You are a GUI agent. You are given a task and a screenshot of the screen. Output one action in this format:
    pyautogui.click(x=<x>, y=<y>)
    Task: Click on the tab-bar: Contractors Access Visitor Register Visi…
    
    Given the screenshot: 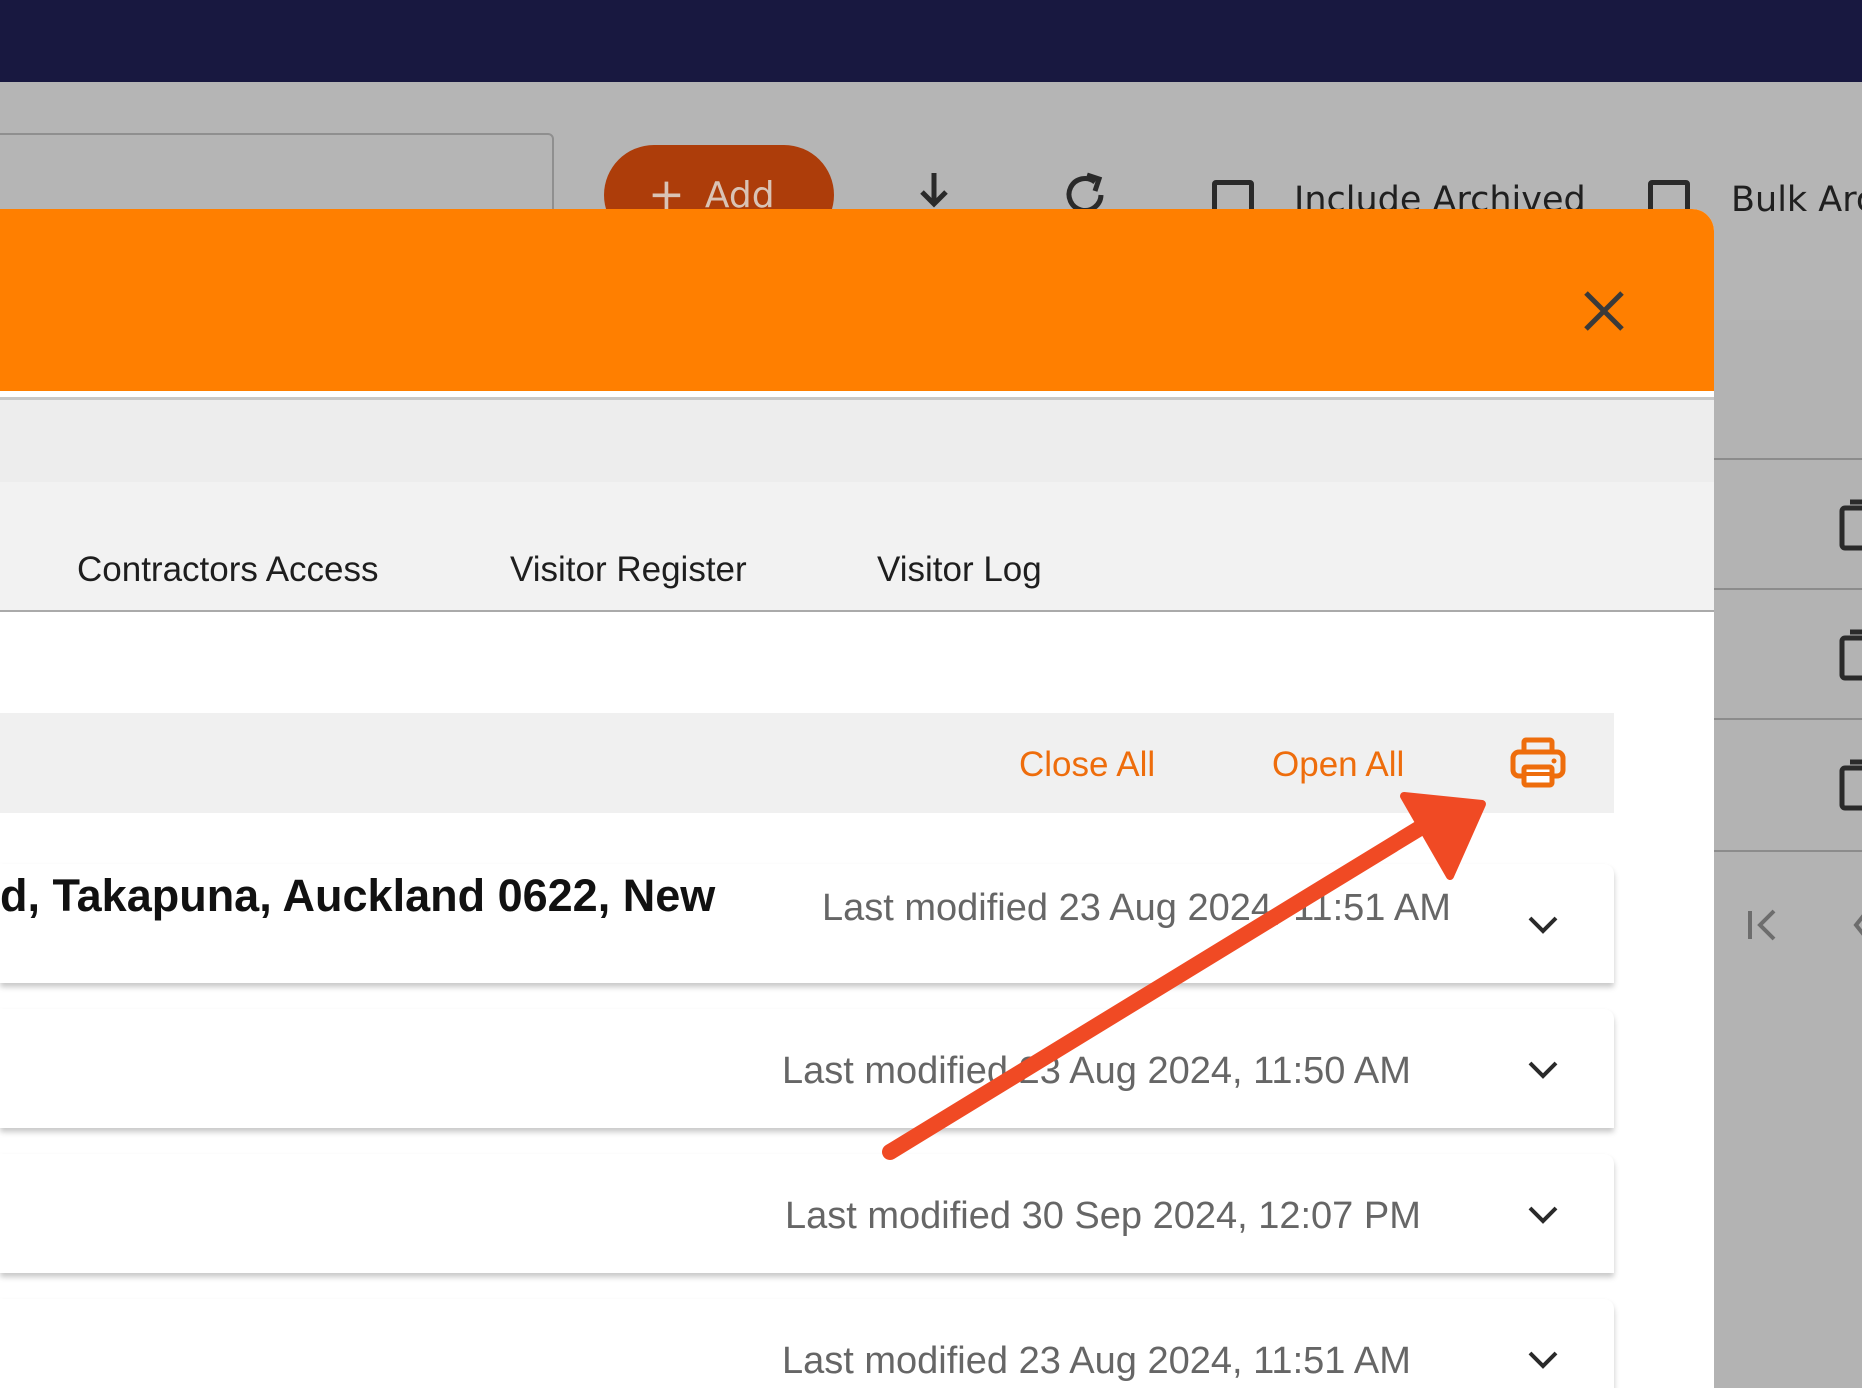 What is the action you would take?
    pyautogui.click(x=857, y=506)
    